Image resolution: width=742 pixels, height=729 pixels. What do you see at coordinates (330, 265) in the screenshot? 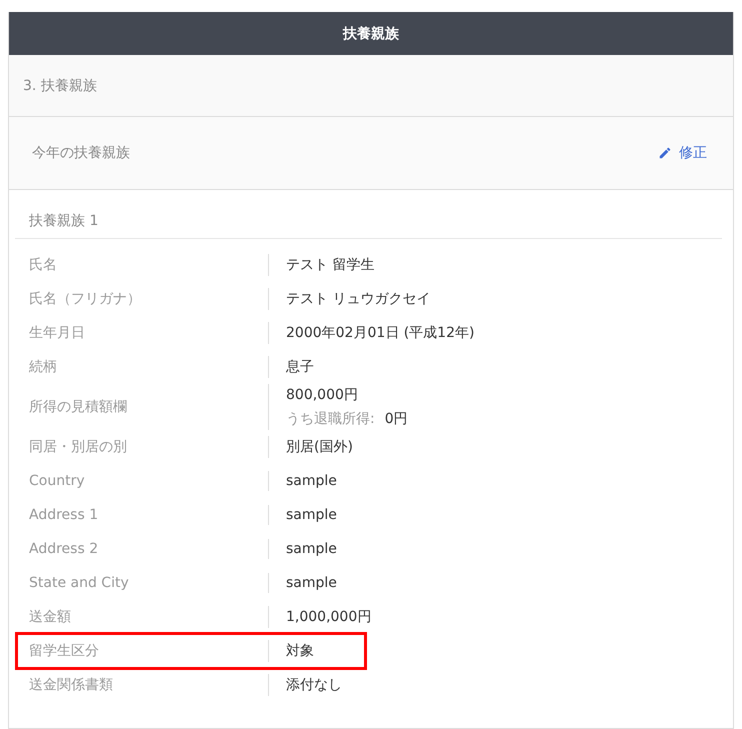
I see `field-value: テスト 留学生` at bounding box center [330, 265].